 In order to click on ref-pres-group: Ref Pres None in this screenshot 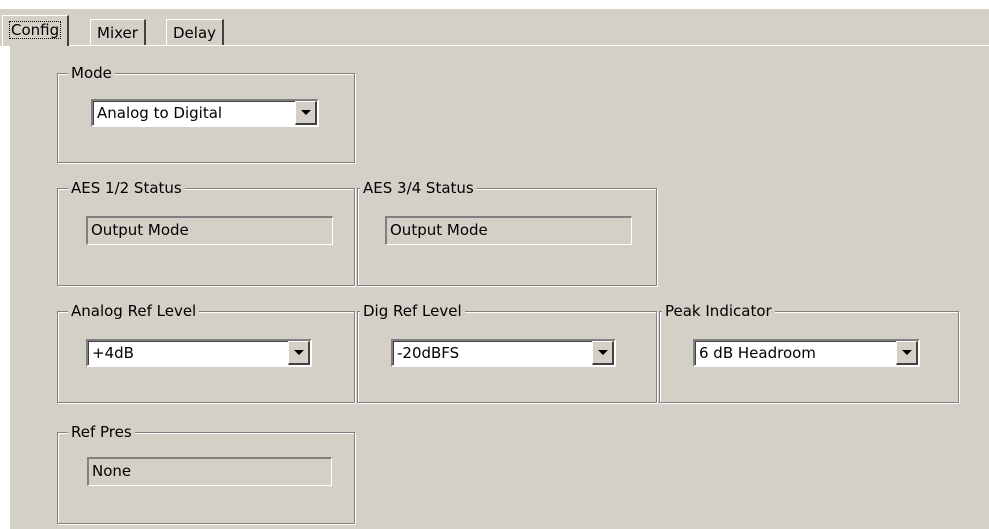, I will do `click(206, 473)`.